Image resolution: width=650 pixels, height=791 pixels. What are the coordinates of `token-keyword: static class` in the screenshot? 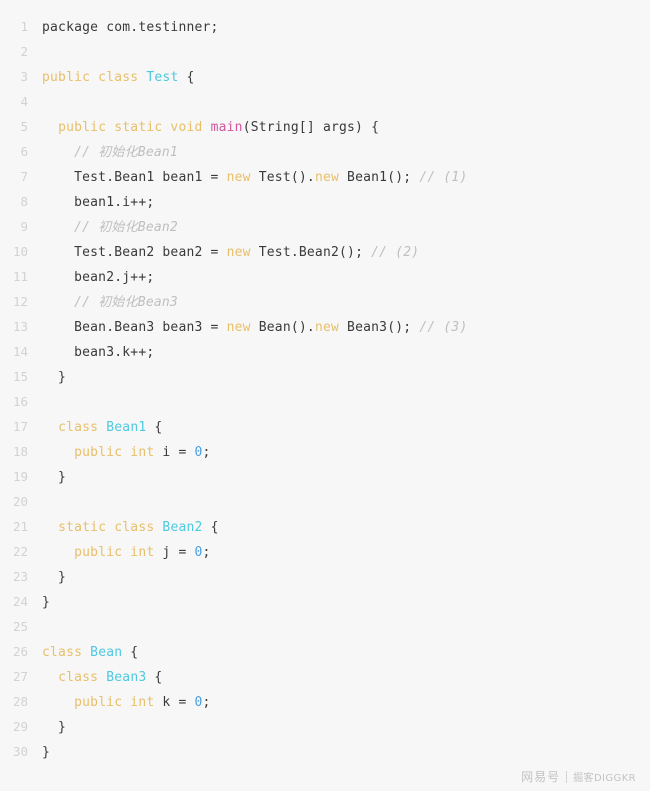 It's located at (110, 527).